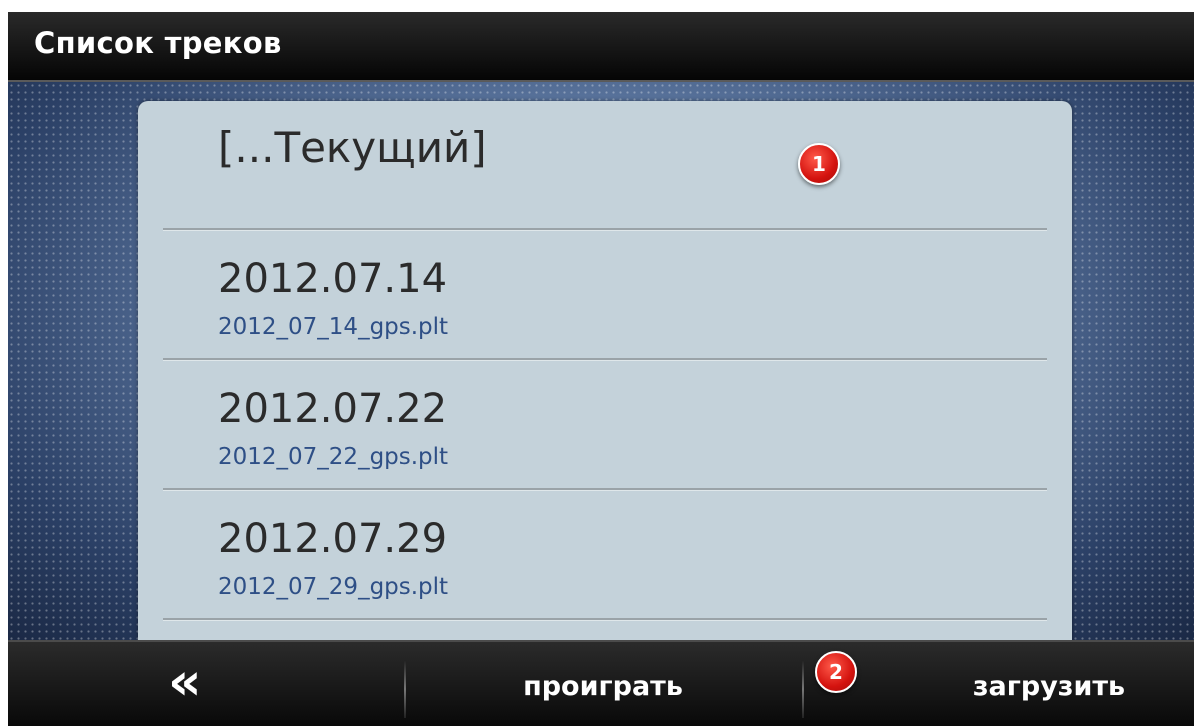 The width and height of the screenshot is (1194, 726). What do you see at coordinates (605, 556) in the screenshot?
I see `list-item-track: 2012.07.29 2012_07_29_gps.plt` at bounding box center [605, 556].